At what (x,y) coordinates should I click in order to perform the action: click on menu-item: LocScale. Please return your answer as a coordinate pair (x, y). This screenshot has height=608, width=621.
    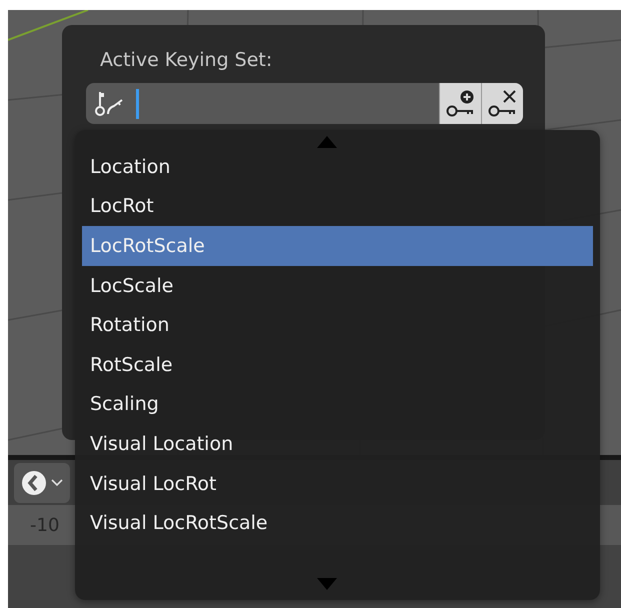
    Looking at the image, I should click on (337, 286).